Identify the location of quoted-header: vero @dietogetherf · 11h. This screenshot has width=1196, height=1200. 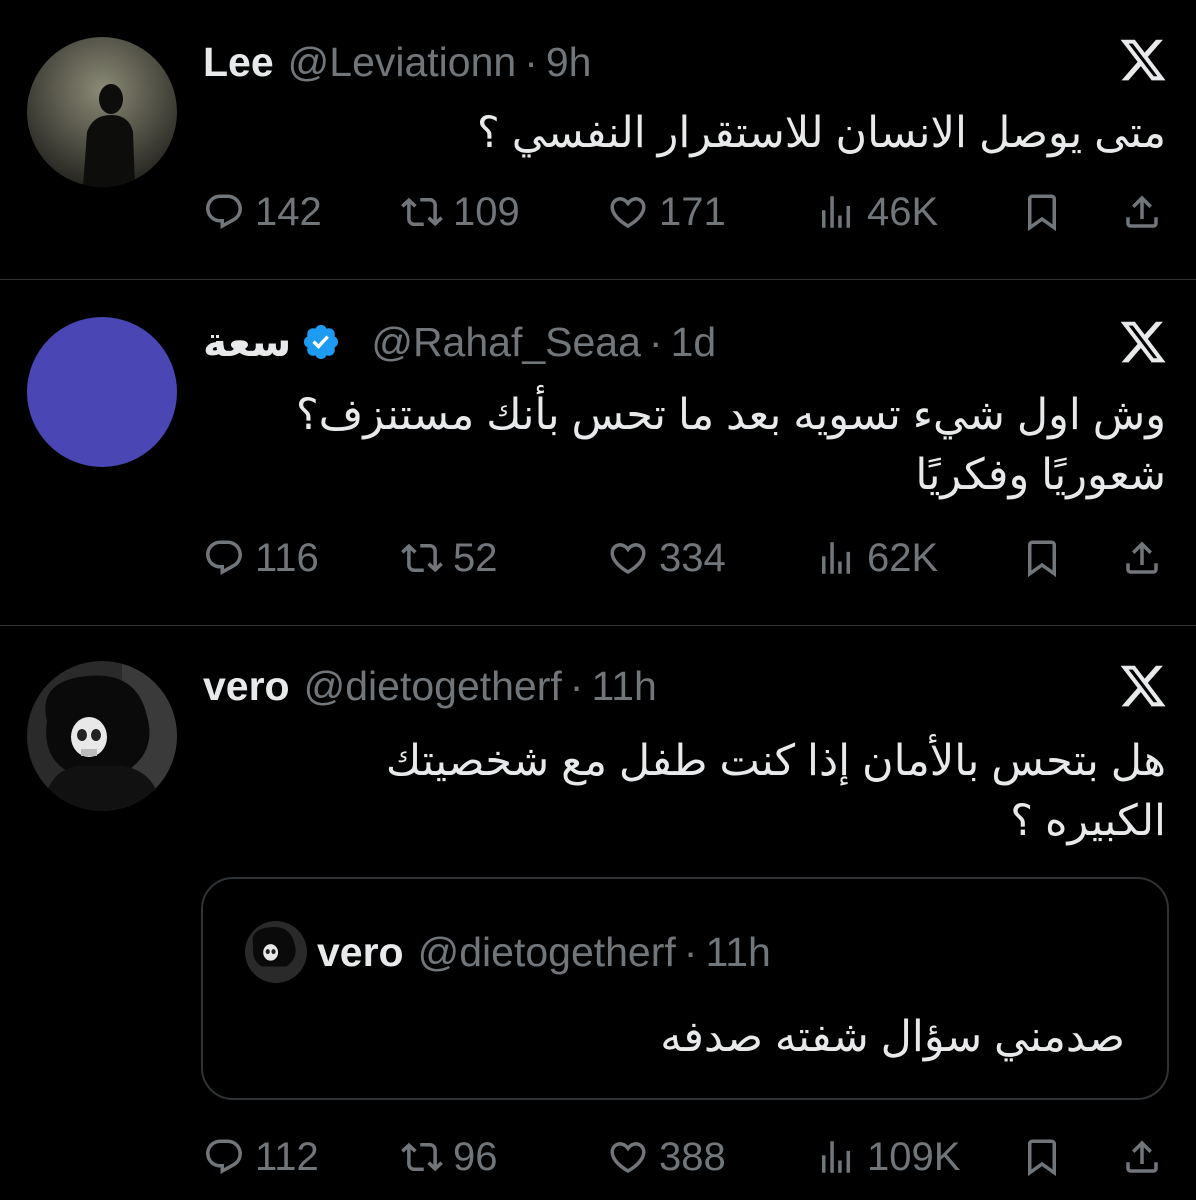
(544, 952).